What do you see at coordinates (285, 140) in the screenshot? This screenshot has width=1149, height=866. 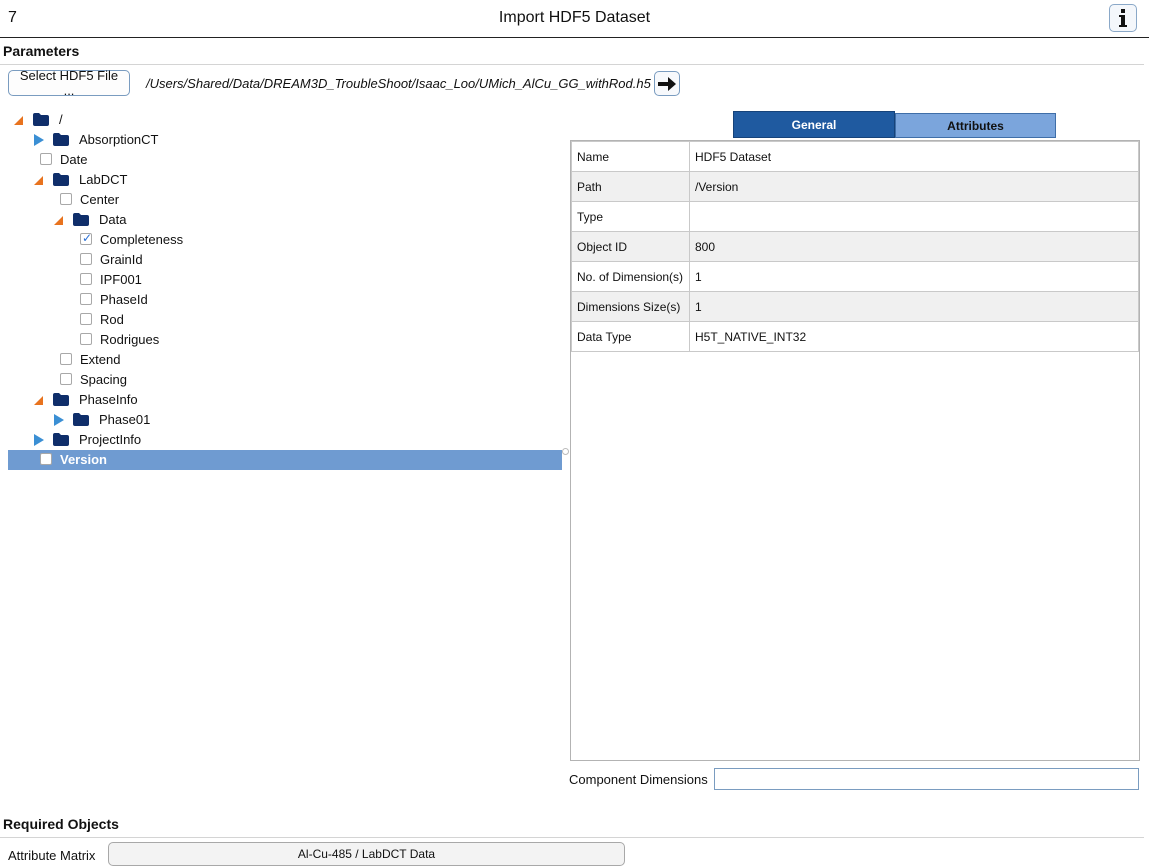 I see `tree-item: AbsorptionCT` at bounding box center [285, 140].